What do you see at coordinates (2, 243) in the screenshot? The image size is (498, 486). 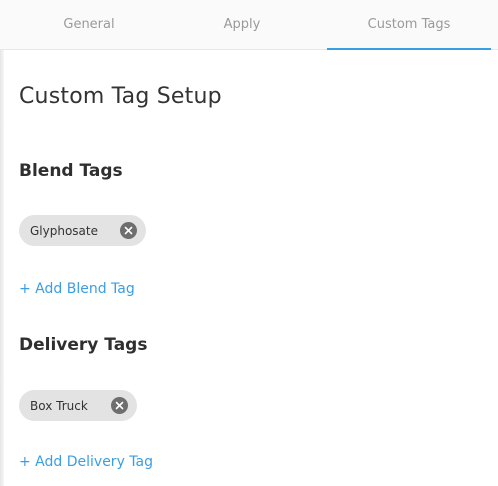 I see `panel-left-edge` at bounding box center [2, 243].